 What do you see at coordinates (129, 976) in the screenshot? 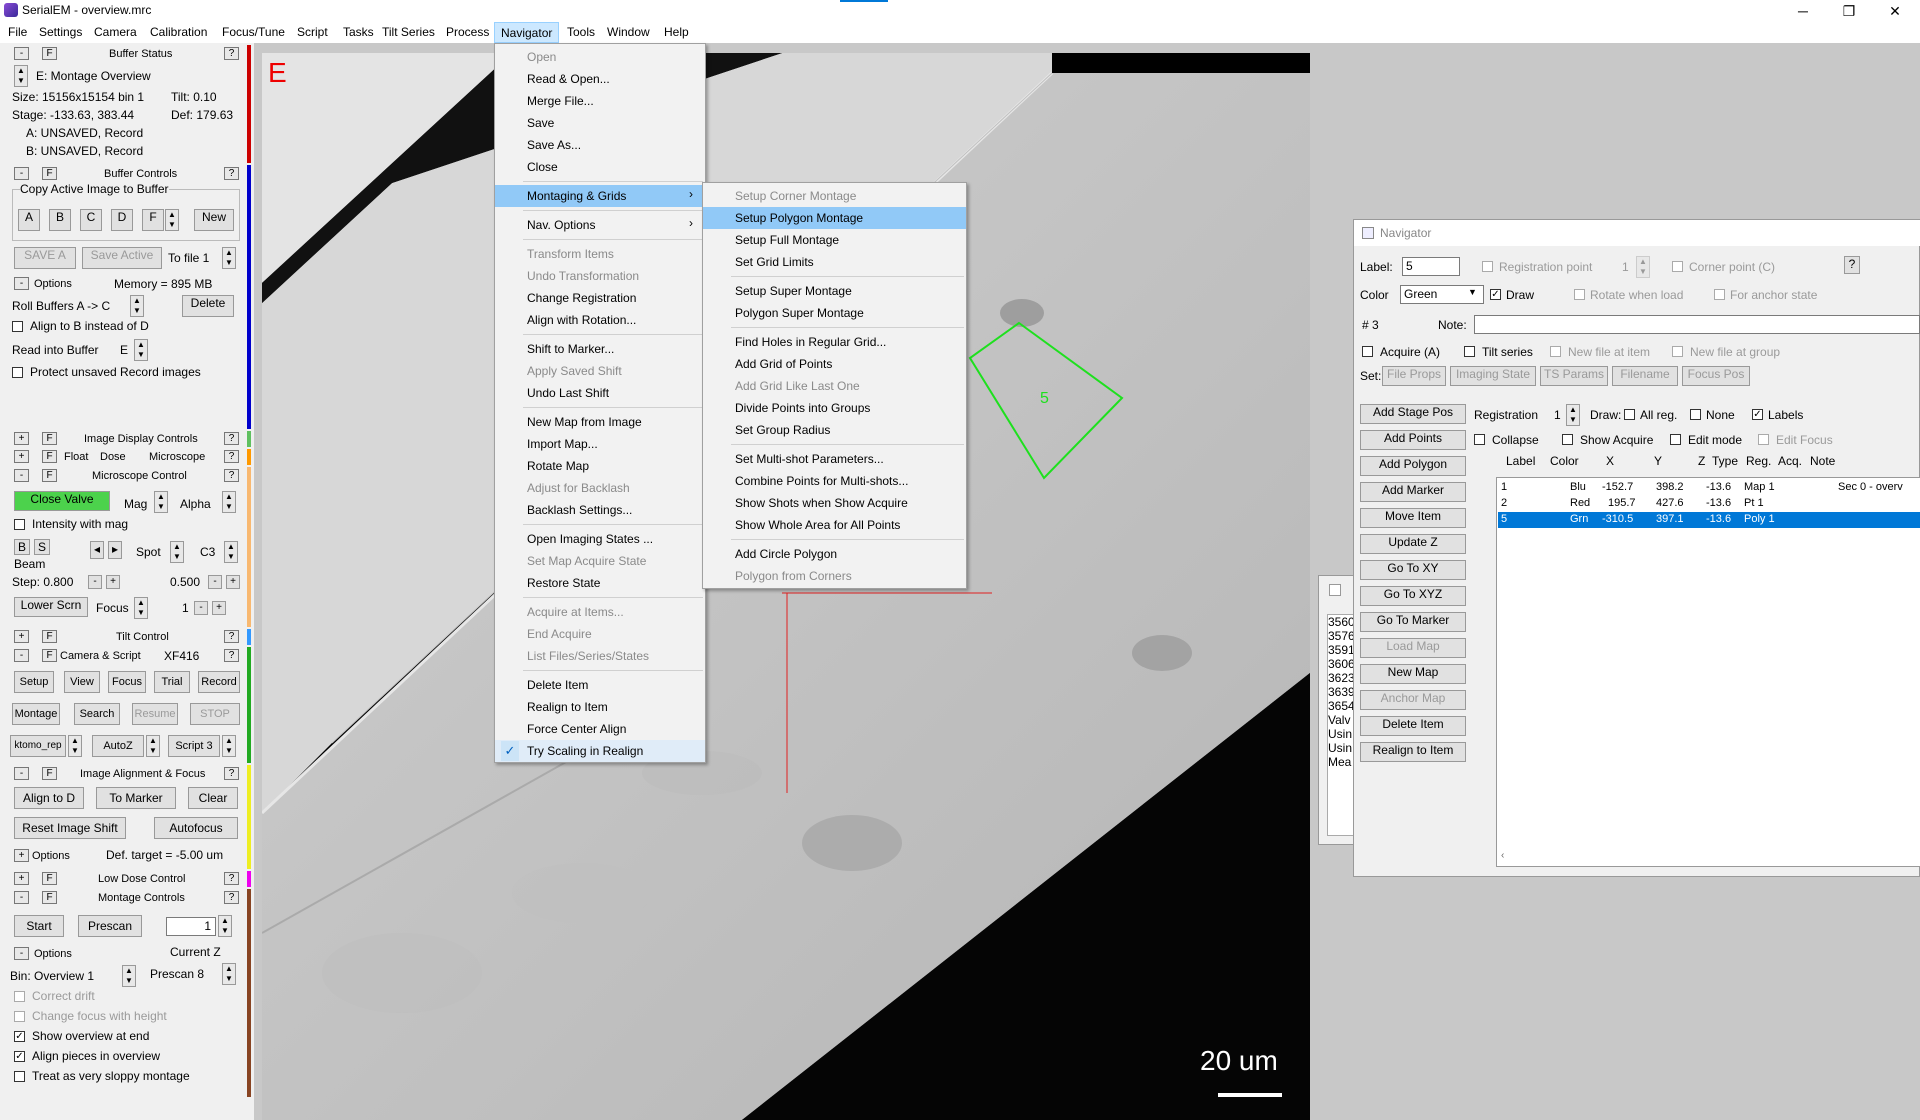
I see `bin-spinner: ▲ ▼` at bounding box center [129, 976].